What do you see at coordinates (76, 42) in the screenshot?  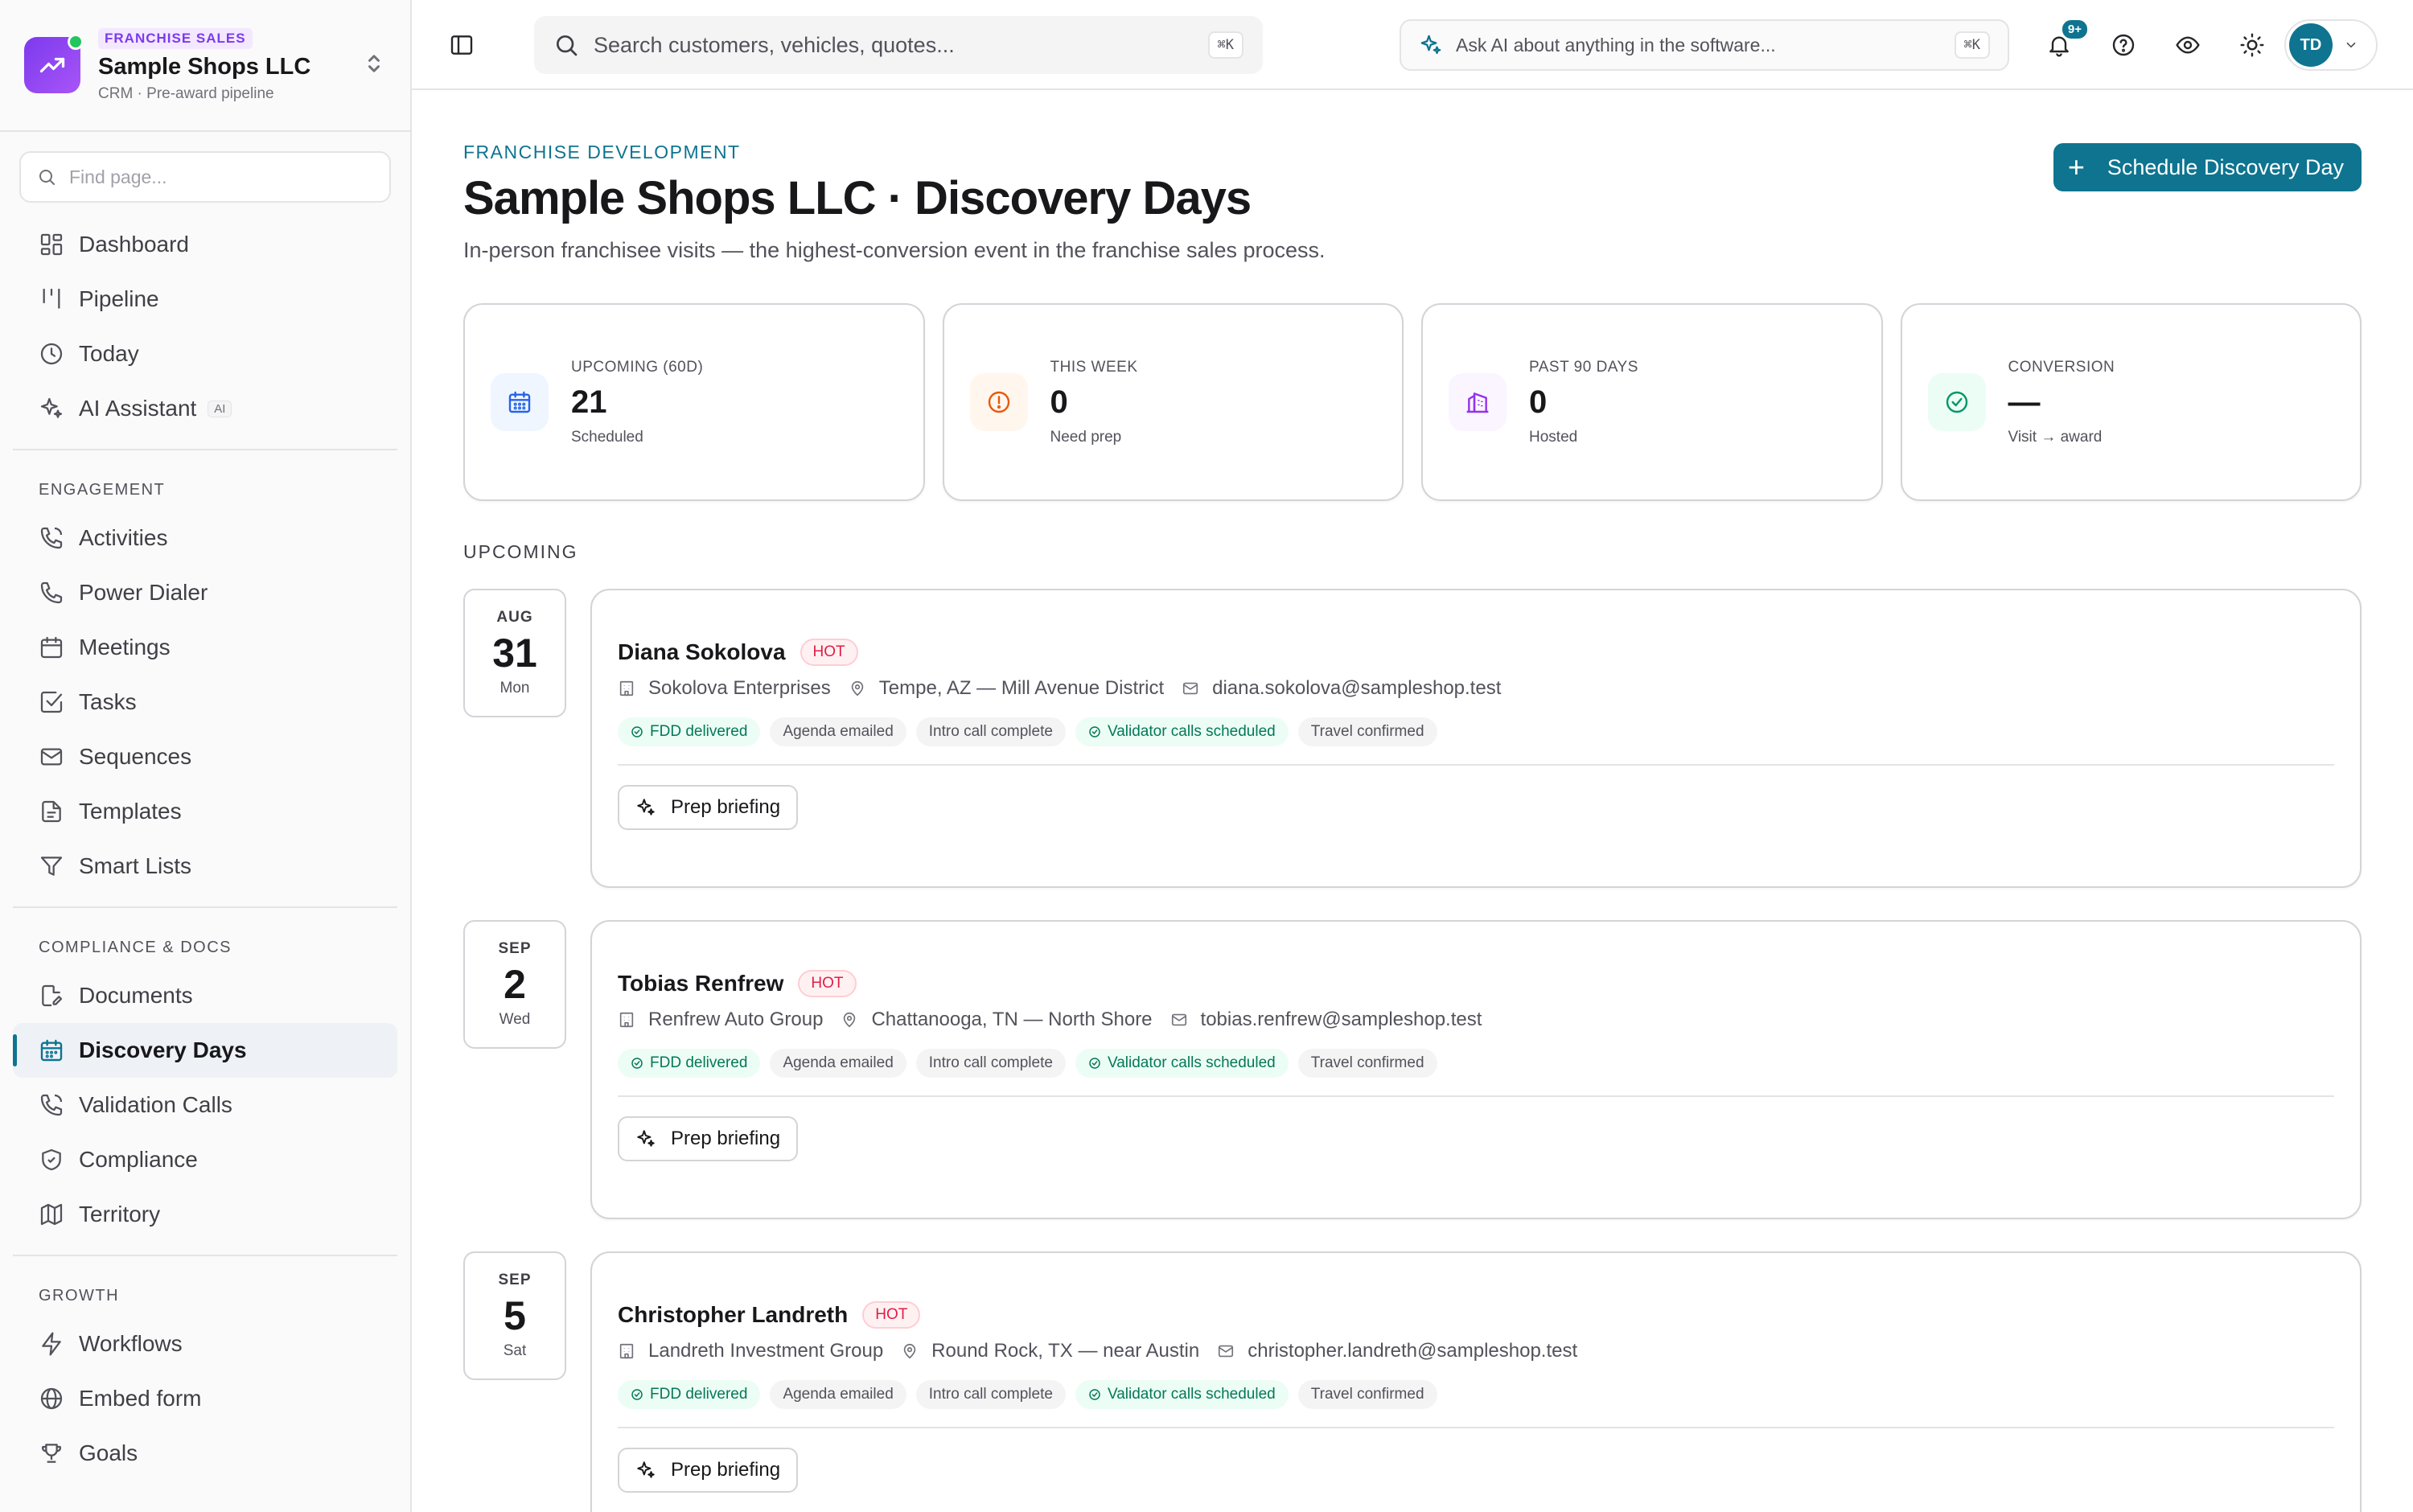 I see `online-status-dot` at bounding box center [76, 42].